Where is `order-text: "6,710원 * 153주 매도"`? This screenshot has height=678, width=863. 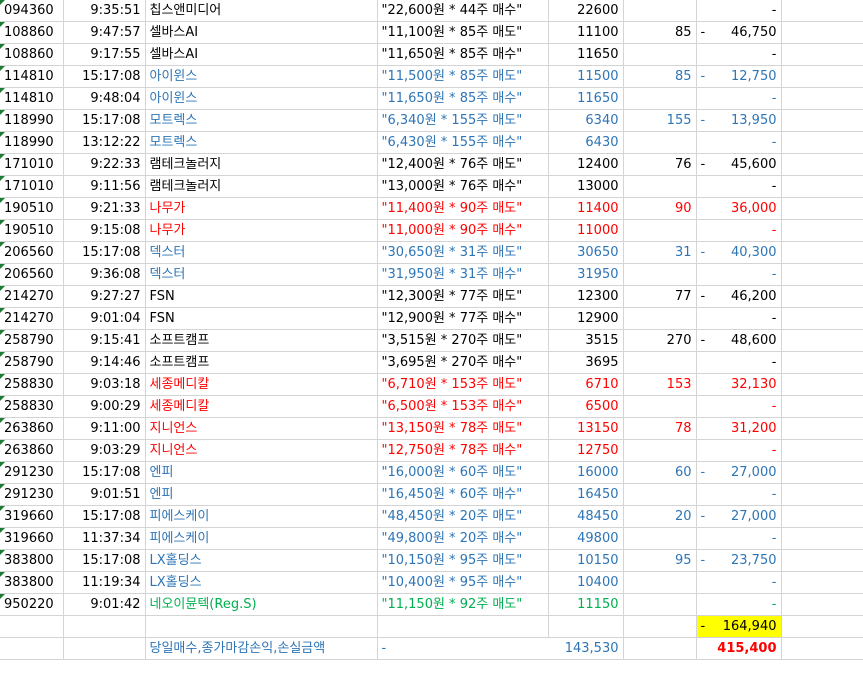
order-text: "6,710원 * 153주 매도" is located at coordinates (463, 384).